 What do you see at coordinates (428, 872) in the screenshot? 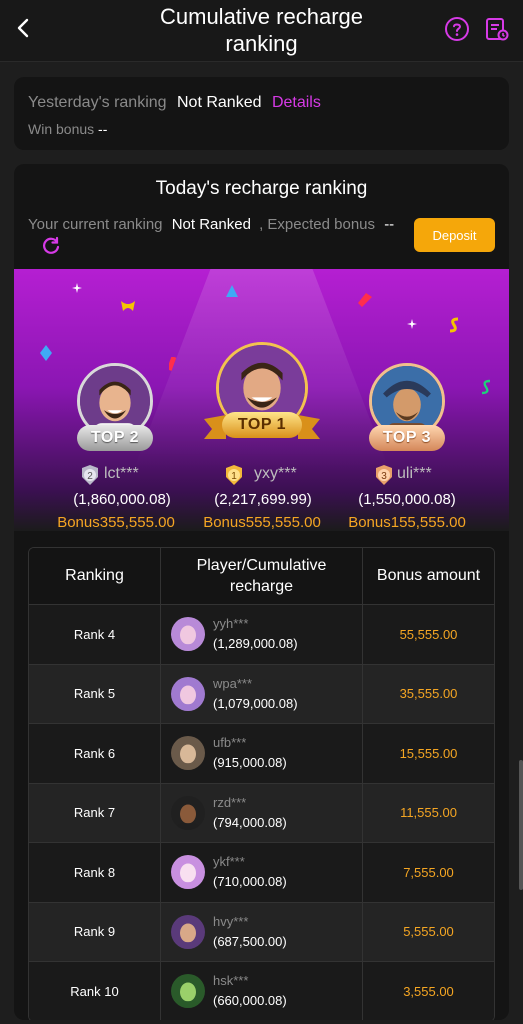
I see `bonus-cell: 7,555.00` at bounding box center [428, 872].